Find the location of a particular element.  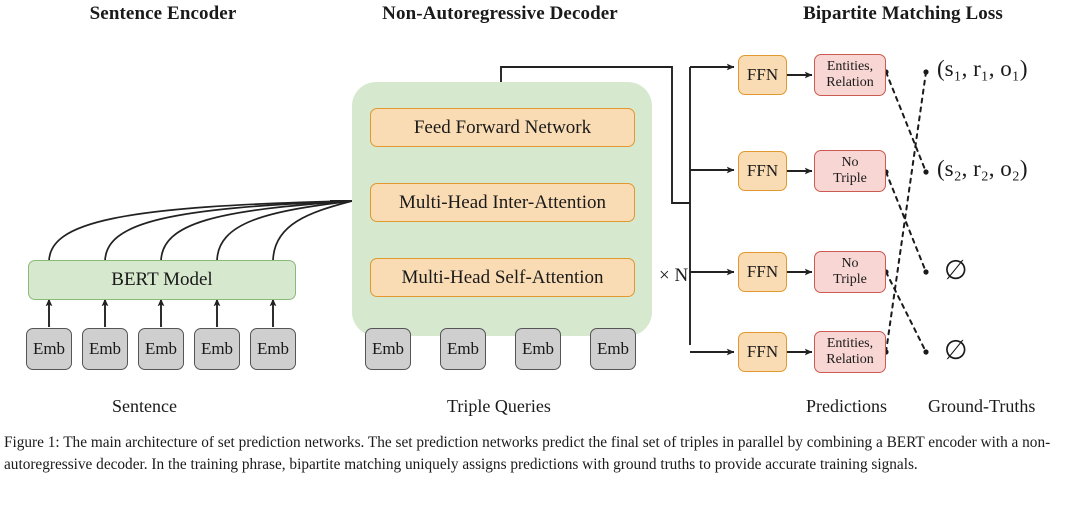

prediction-box-4: Entities, Relation is located at coordinates (850, 352).